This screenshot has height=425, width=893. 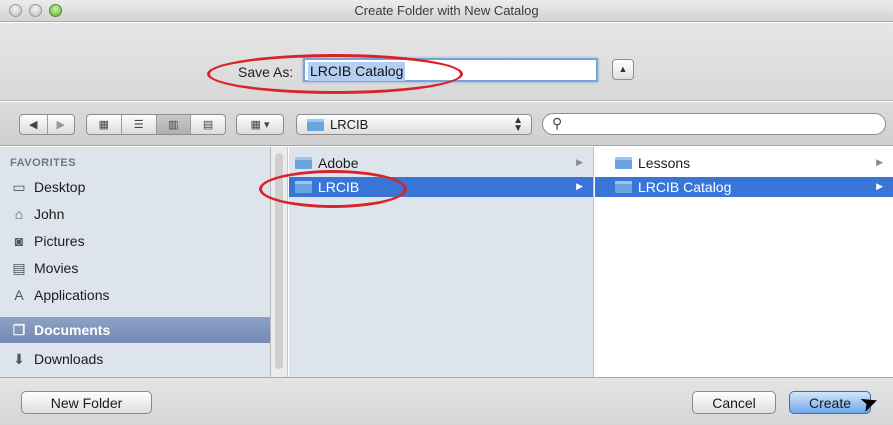 I want to click on sidebar-splitter, so click(x=279, y=262).